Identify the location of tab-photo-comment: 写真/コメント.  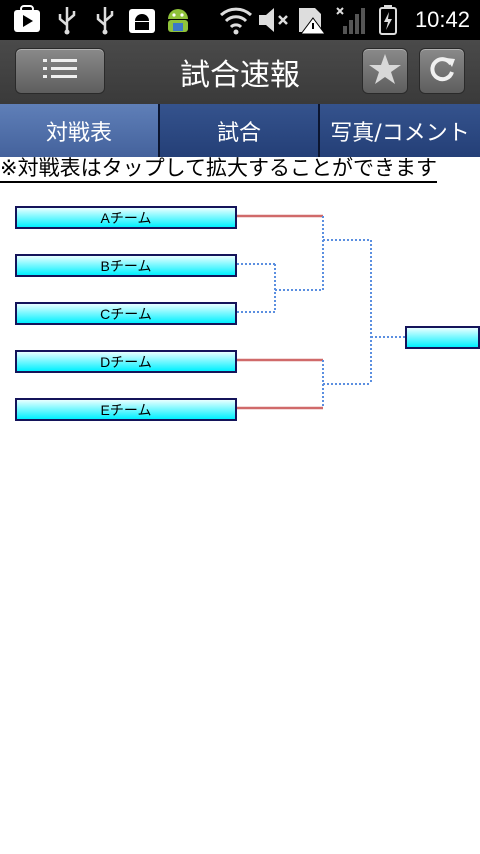
(400, 130).